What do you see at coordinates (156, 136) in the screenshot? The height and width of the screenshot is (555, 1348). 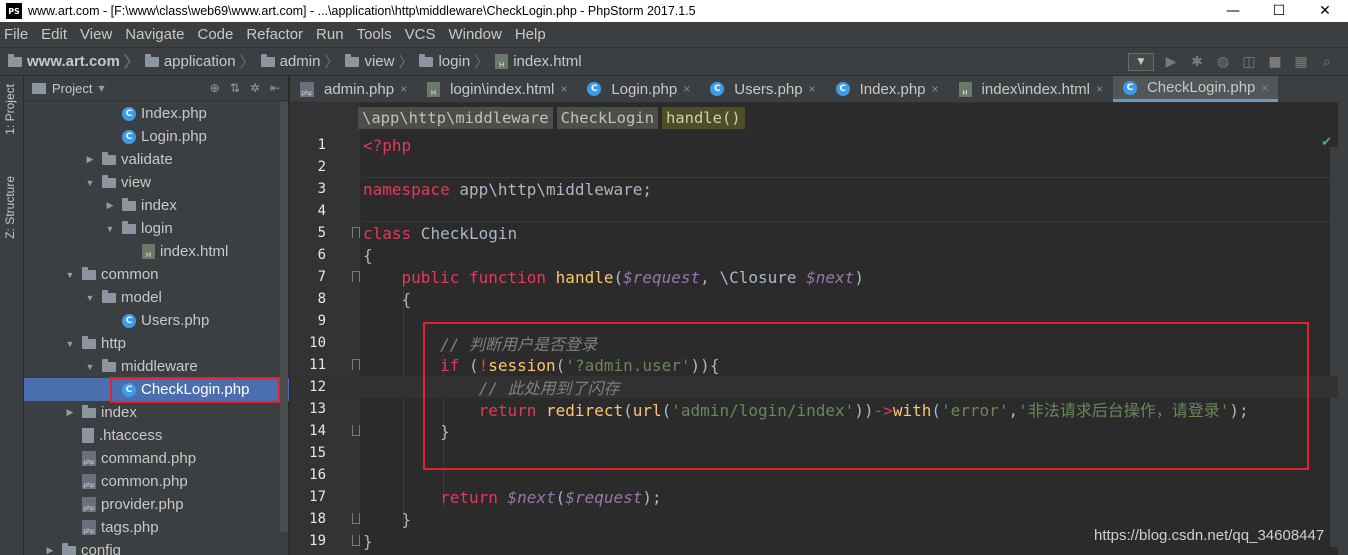 I see `tree-item: ▶CLogin.php` at bounding box center [156, 136].